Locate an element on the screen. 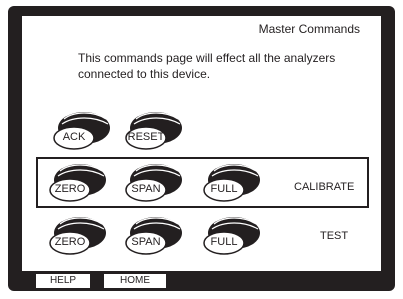 The height and width of the screenshot is (299, 403). calibrate-row-label: CALIBRATE is located at coordinates (324, 187).